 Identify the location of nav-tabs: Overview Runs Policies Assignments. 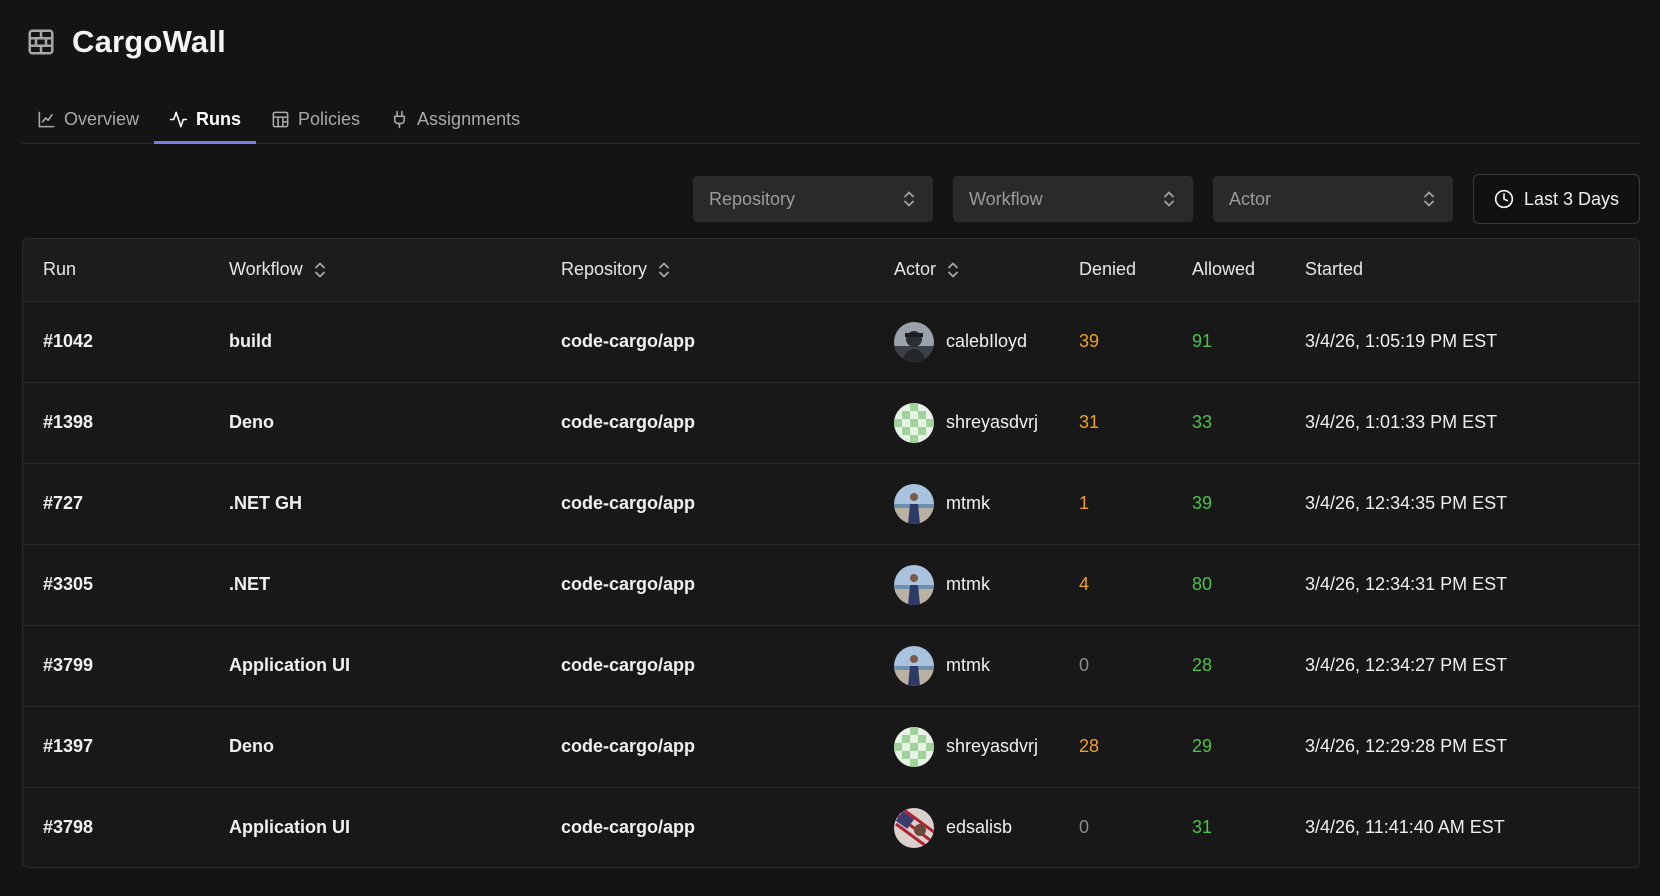
(831, 121).